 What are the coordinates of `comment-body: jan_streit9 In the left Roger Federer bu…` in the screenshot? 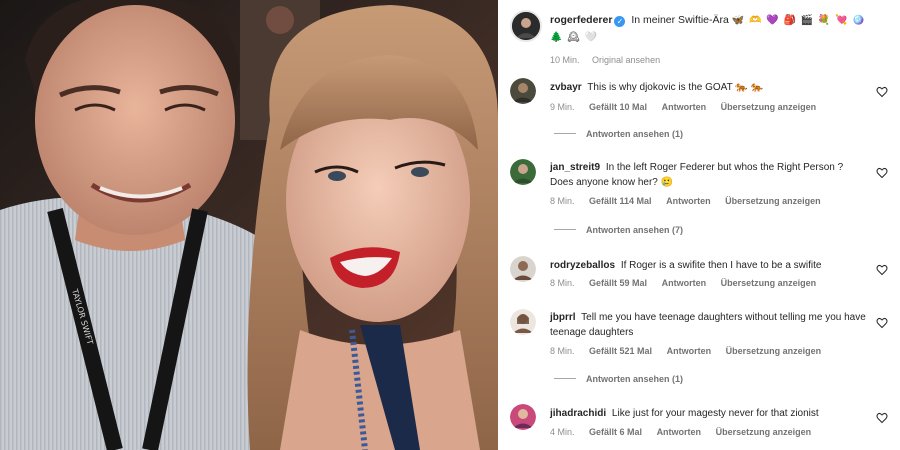 It's located at (709, 175).